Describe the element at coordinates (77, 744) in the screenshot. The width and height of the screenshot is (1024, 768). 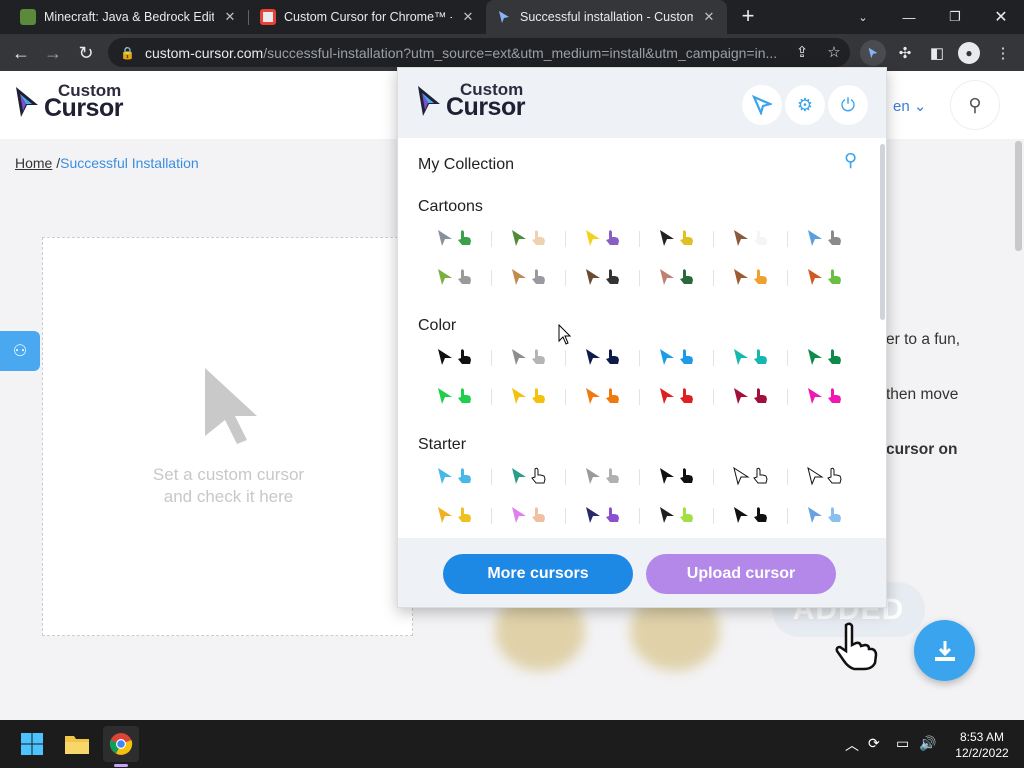
I see `file-explorer-button` at that location.